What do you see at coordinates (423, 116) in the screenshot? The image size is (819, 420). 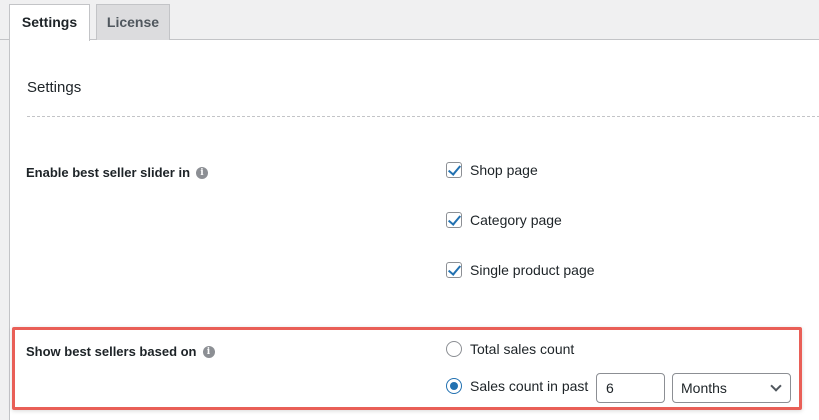 I see `section-divider` at bounding box center [423, 116].